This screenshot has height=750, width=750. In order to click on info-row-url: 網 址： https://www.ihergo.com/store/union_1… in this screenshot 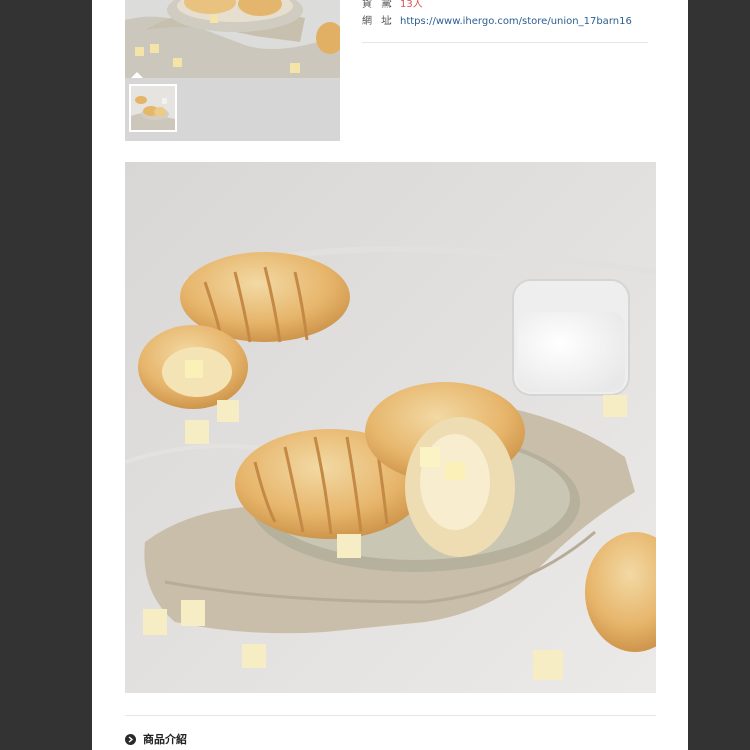, I will do `click(497, 19)`.